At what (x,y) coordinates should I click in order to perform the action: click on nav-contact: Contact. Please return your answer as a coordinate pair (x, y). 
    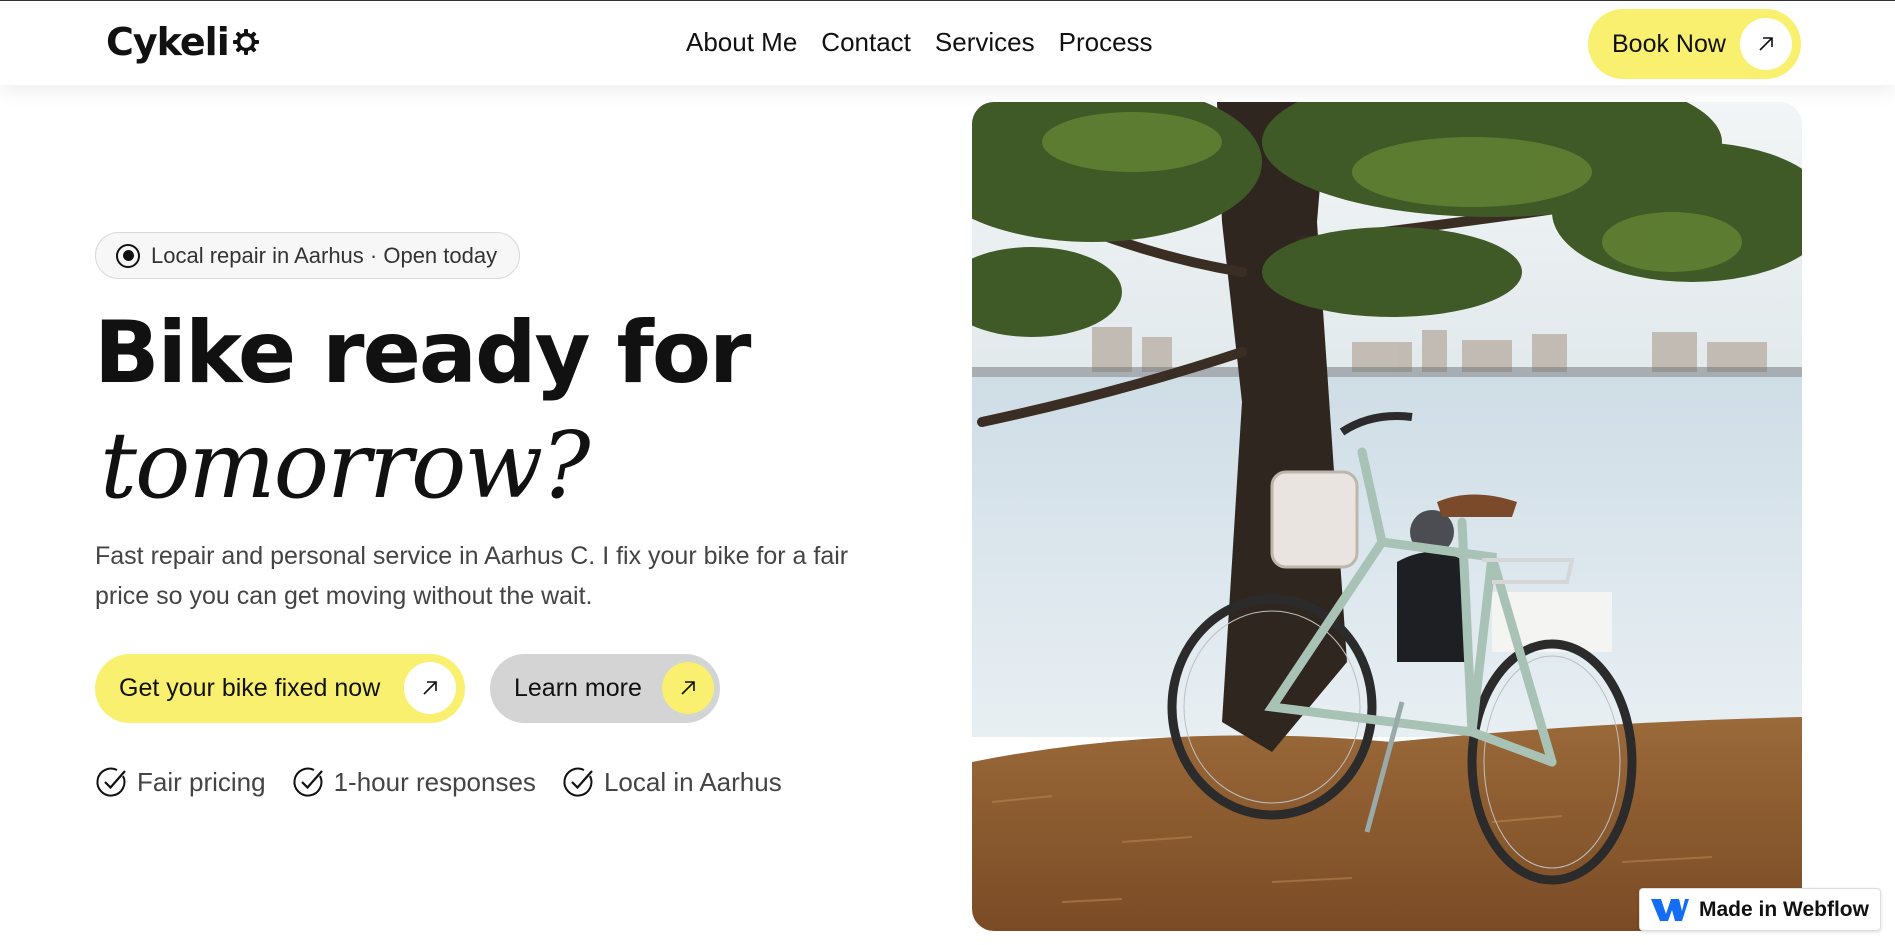
    Looking at the image, I should click on (866, 42).